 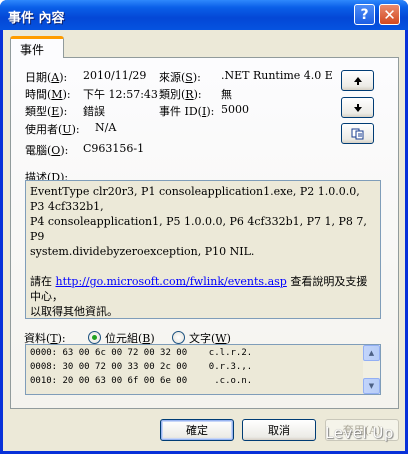 I want to click on copy-button, so click(x=357, y=133).